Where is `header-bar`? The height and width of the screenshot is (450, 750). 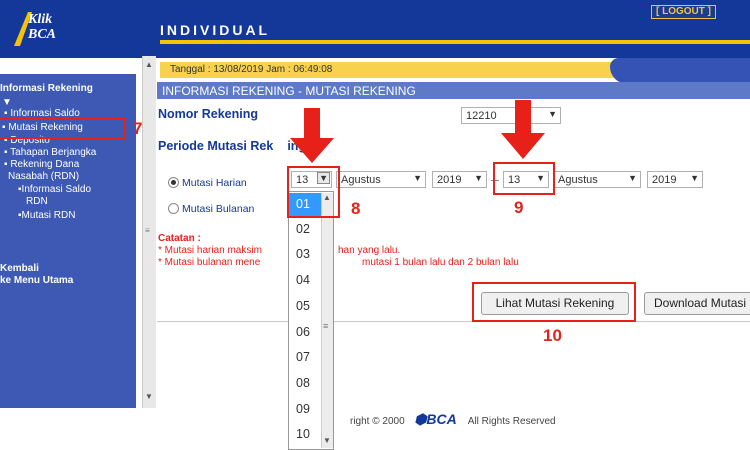
header-bar is located at coordinates (375, 29).